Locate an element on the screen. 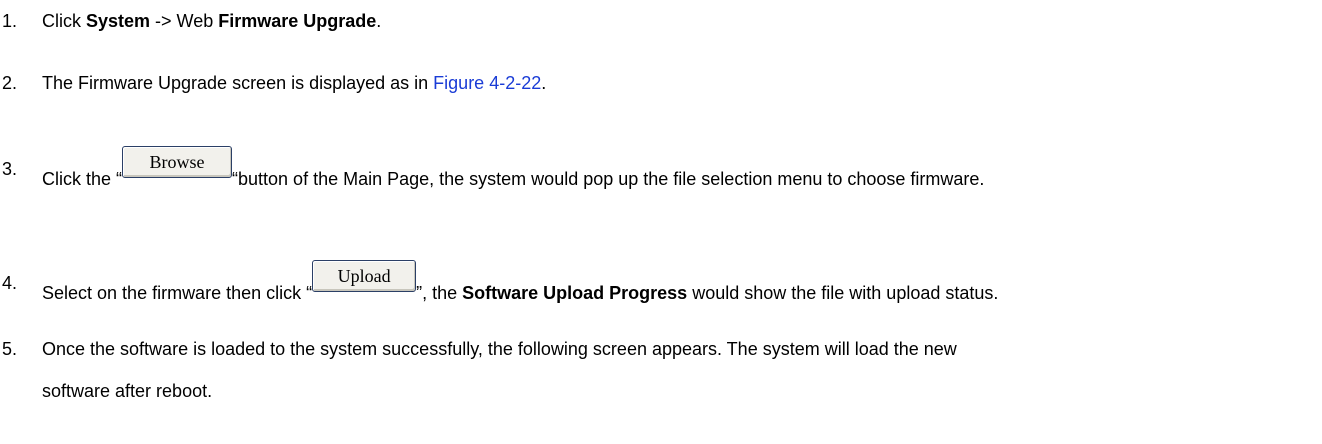 The height and width of the screenshot is (444, 1322). software-upload-progress-label: Software Upload Progress is located at coordinates (575, 293).